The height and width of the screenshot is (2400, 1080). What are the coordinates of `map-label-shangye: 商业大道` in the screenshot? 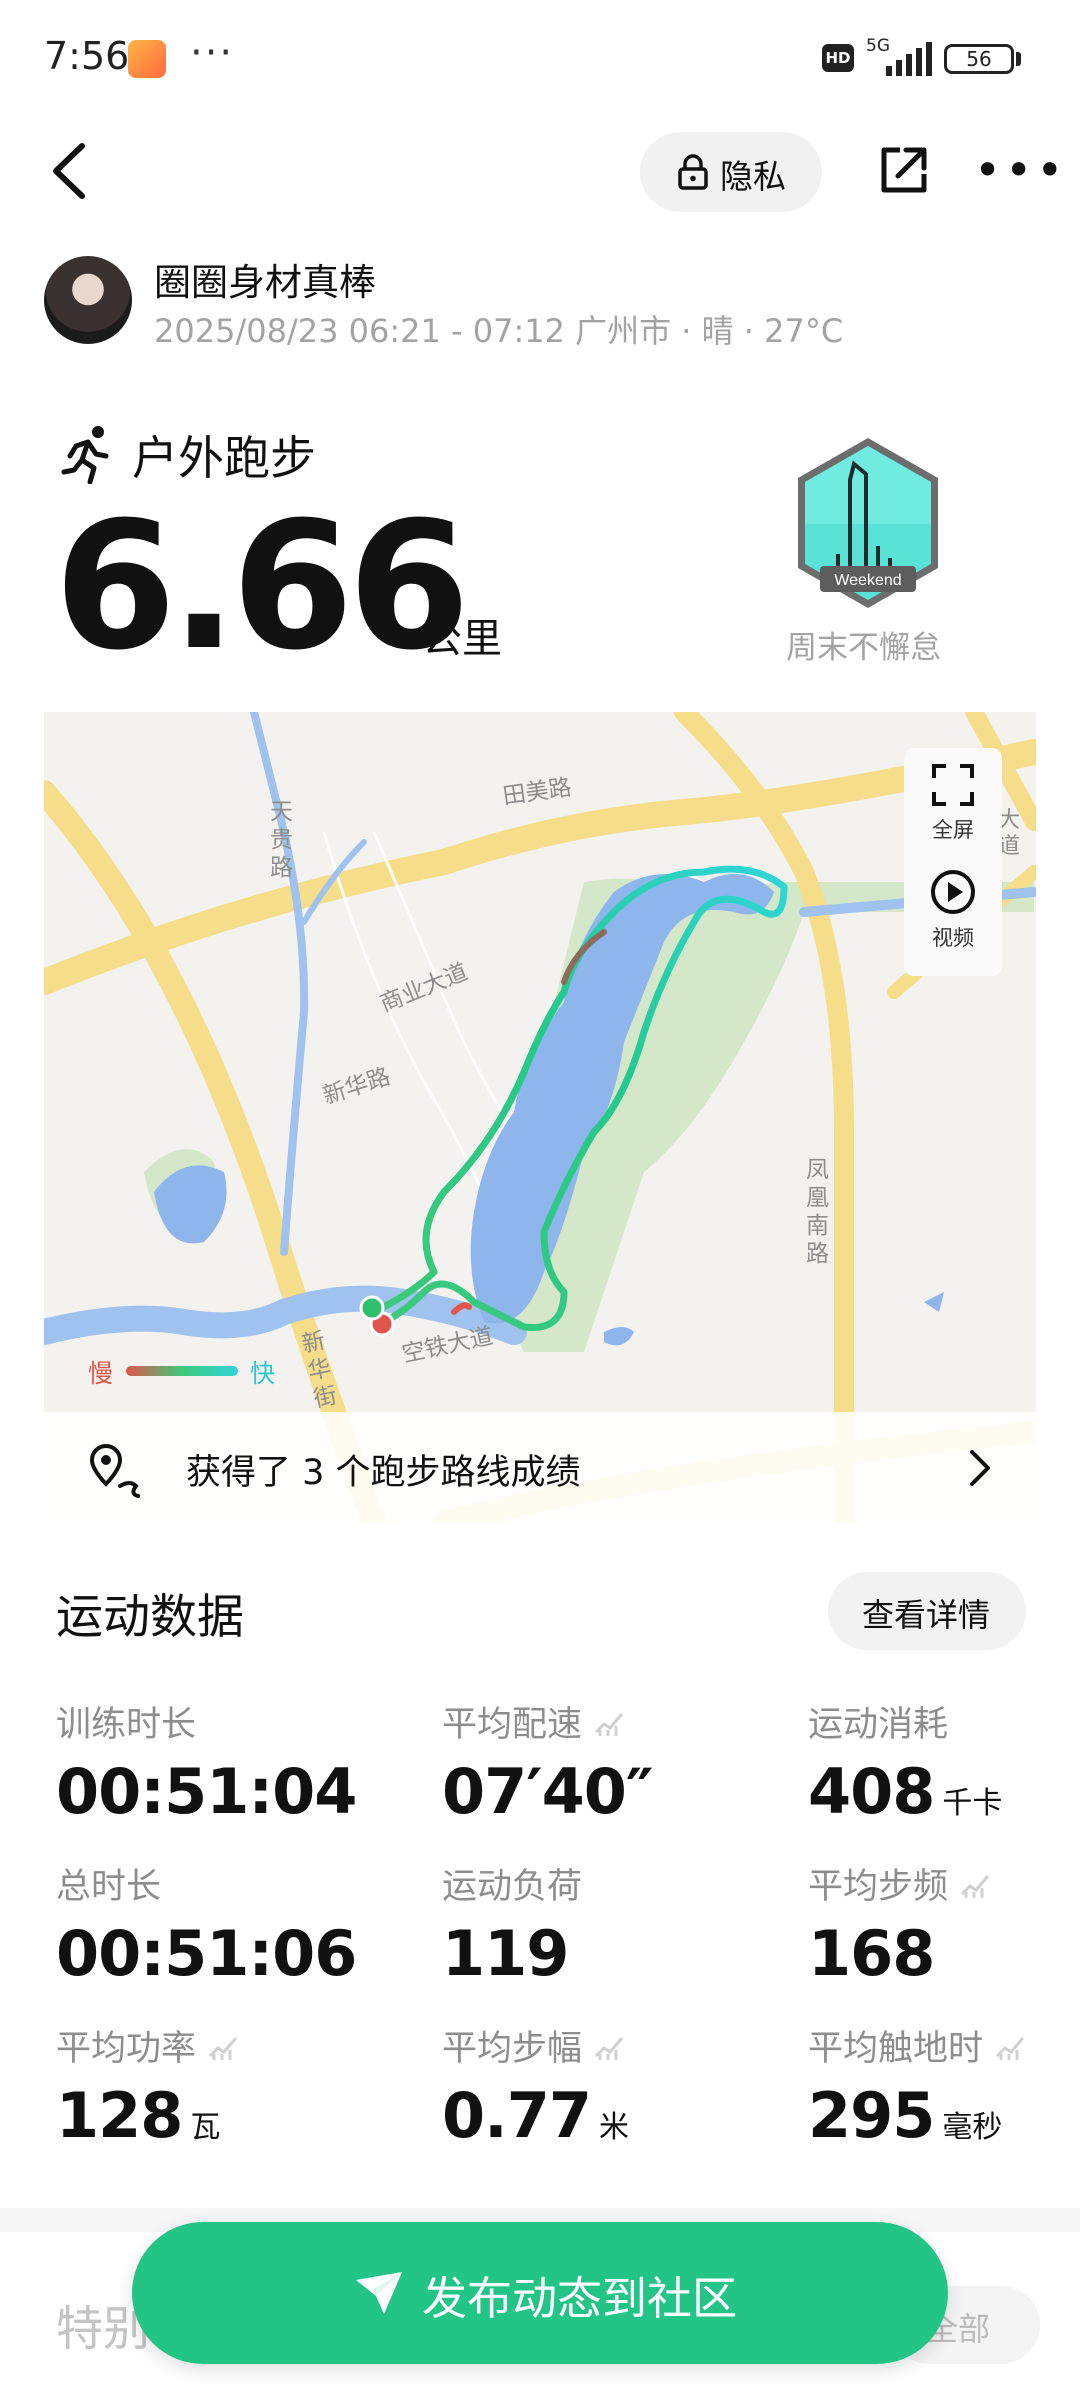 It's located at (424, 988).